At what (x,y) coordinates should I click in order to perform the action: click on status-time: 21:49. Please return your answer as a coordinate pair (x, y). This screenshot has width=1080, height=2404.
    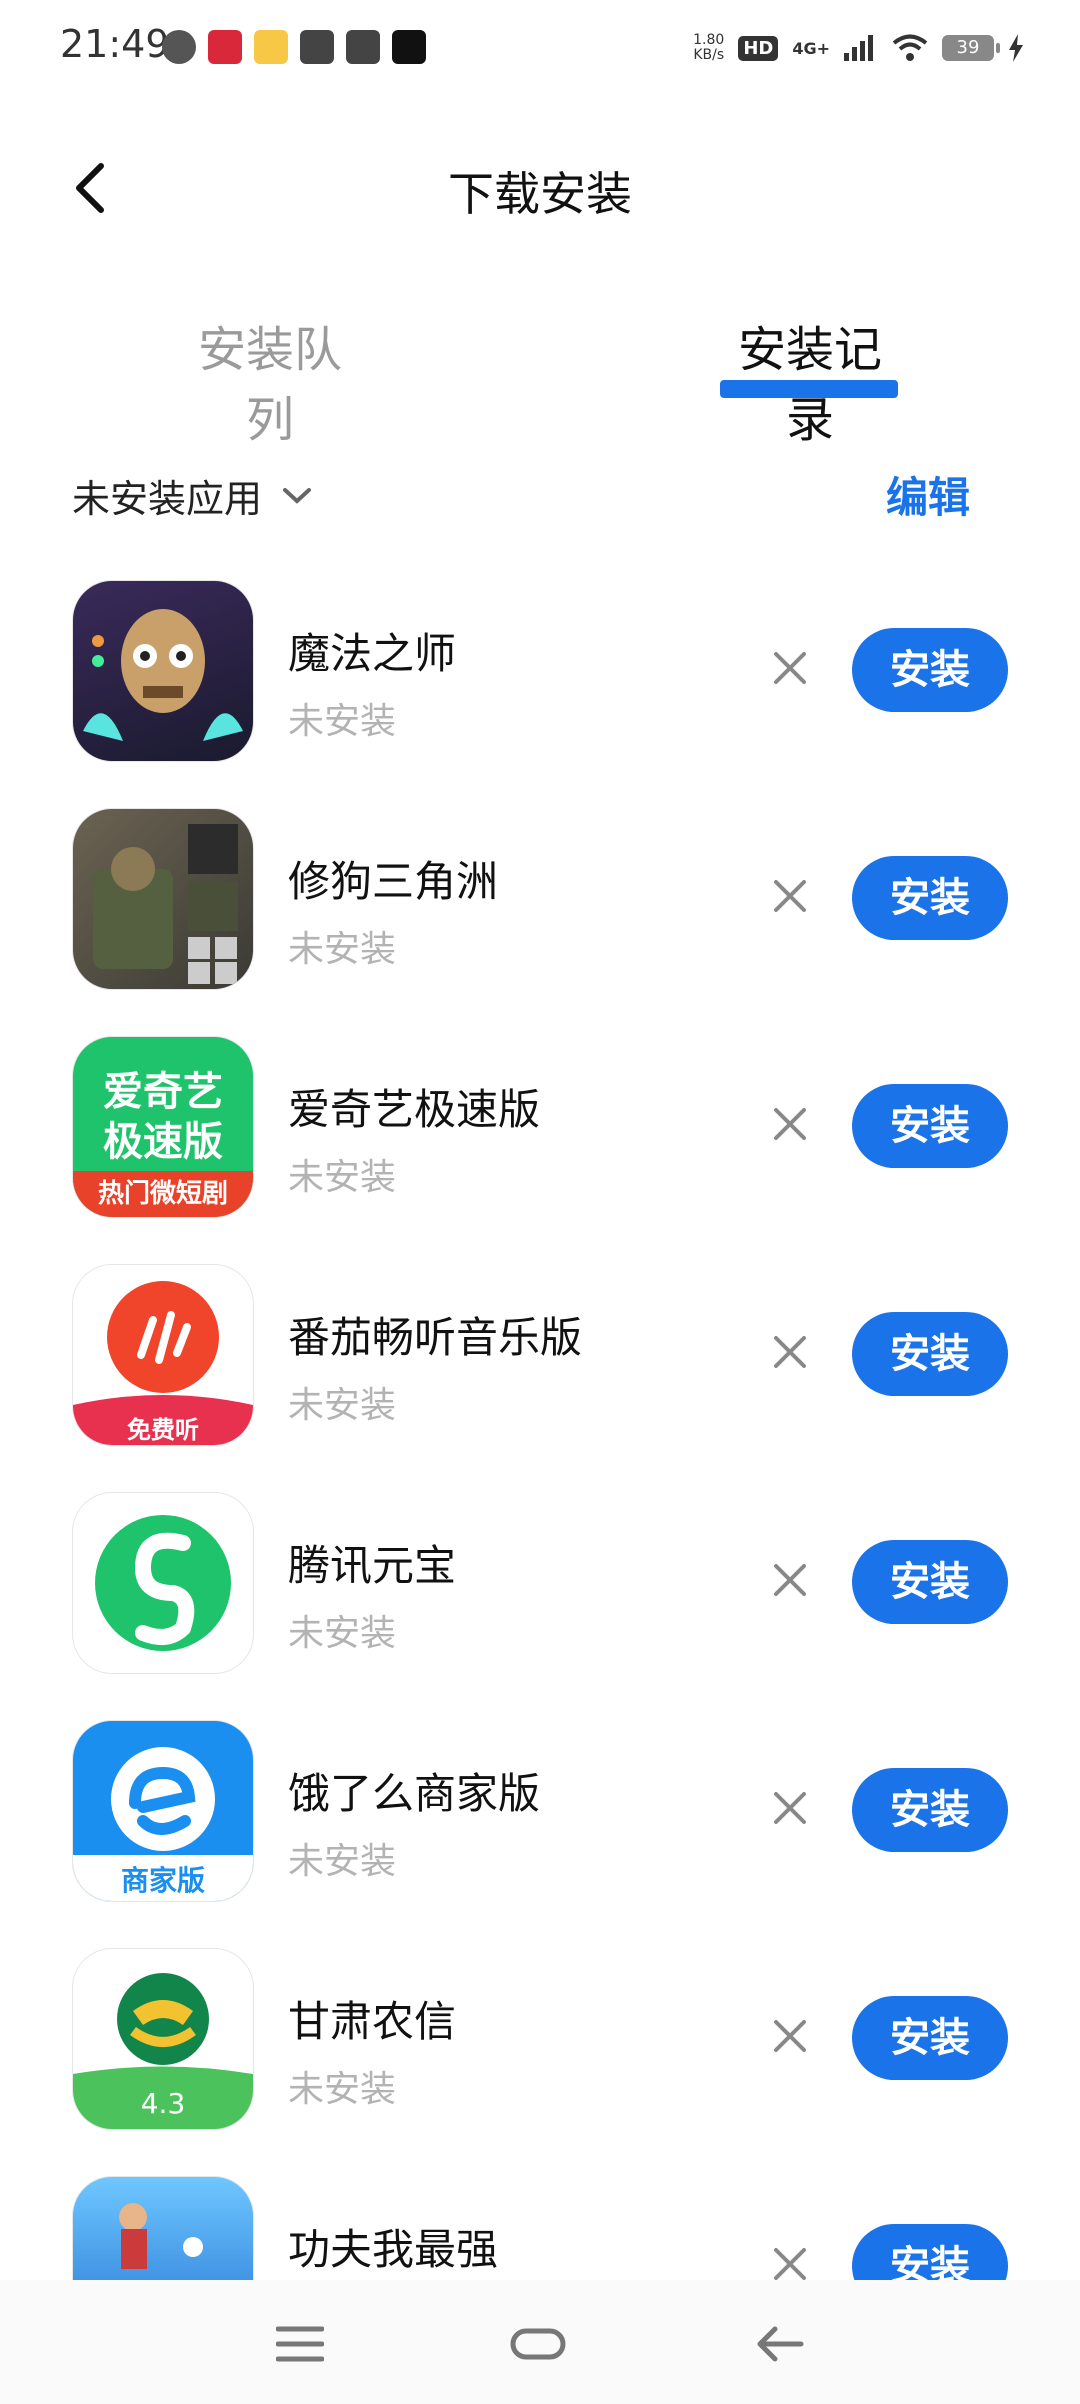
    Looking at the image, I should click on (115, 44).